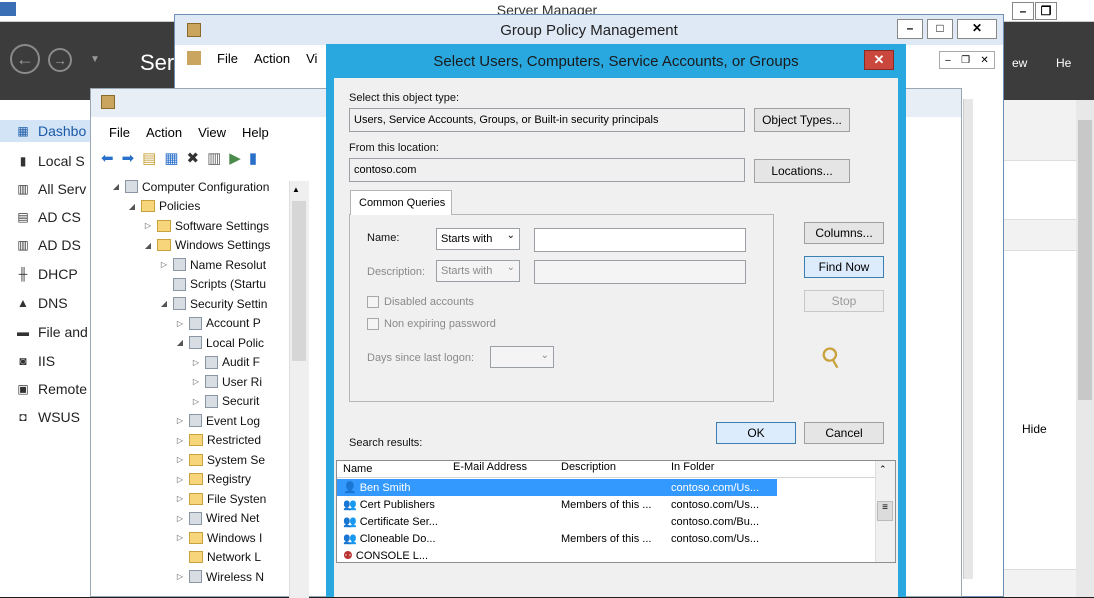 This screenshot has width=1094, height=598. I want to click on delete-icon: ✖, so click(193, 158).